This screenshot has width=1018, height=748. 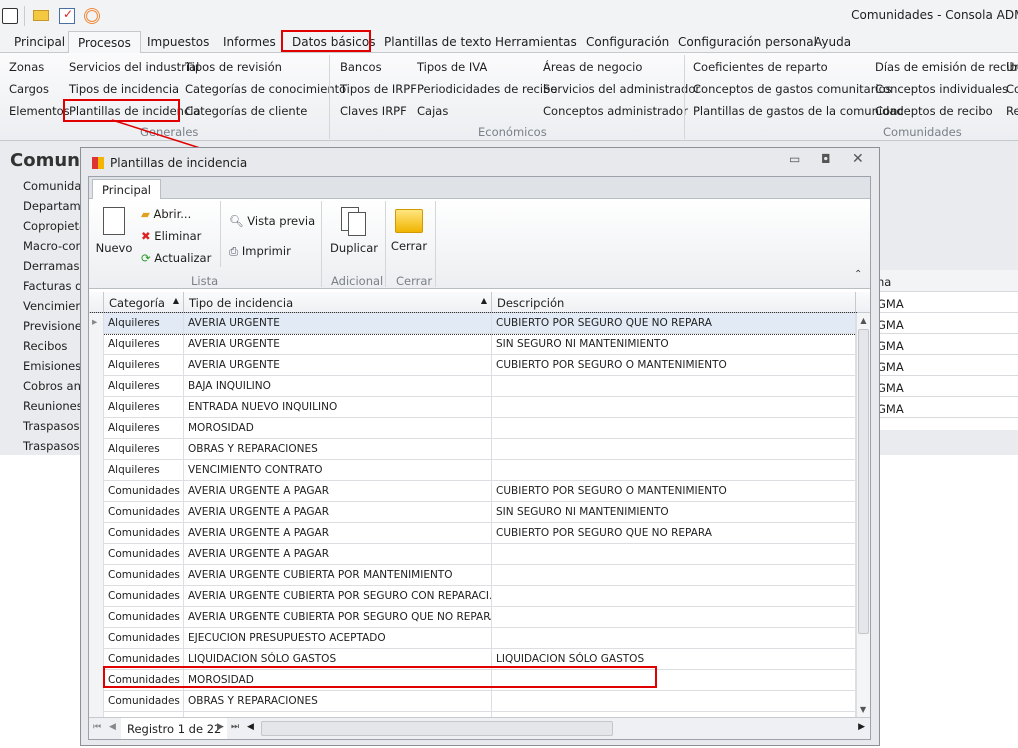 I want to click on ribbon-item: Tipos de IRPF, so click(x=378, y=89).